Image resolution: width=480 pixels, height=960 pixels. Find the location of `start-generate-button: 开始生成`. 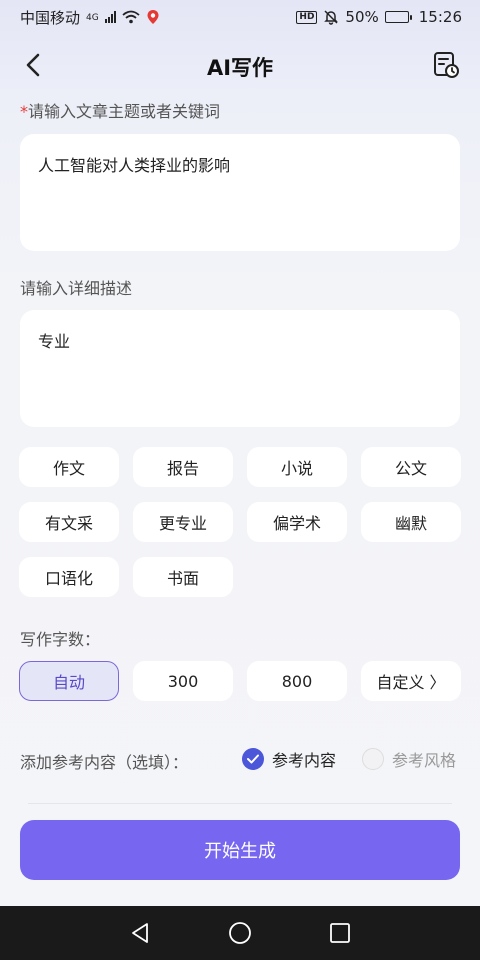

start-generate-button: 开始生成 is located at coordinates (240, 850).